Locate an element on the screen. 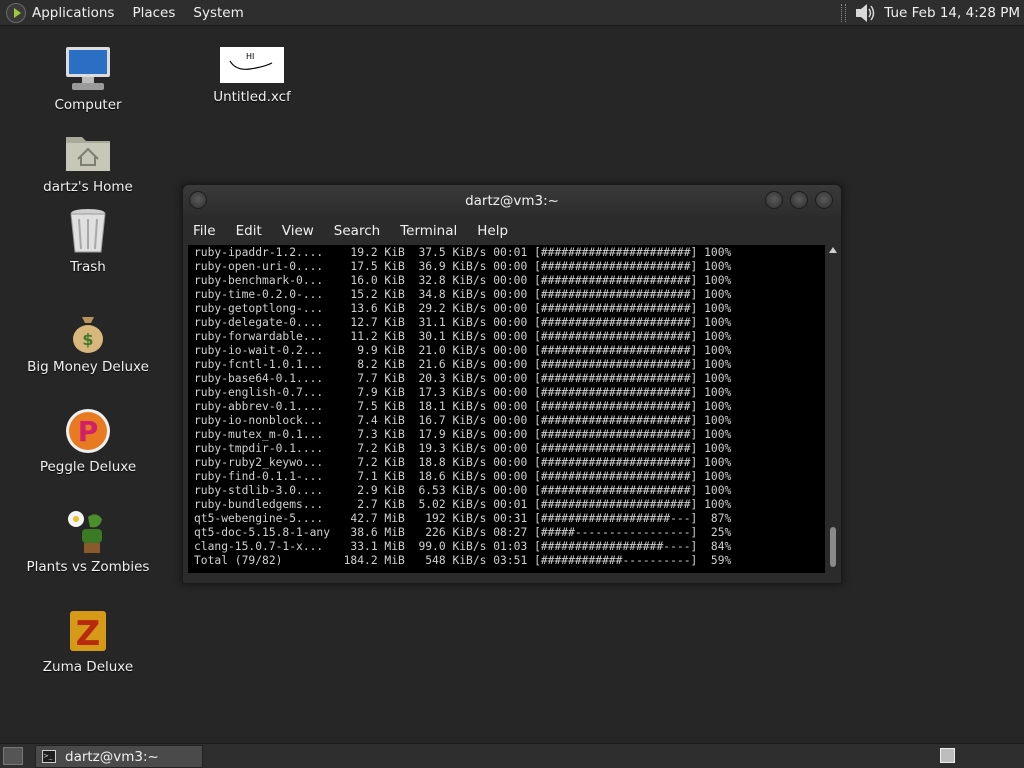  desktop-icon-zuma: Z Zuma Deluxe is located at coordinates (88, 641).